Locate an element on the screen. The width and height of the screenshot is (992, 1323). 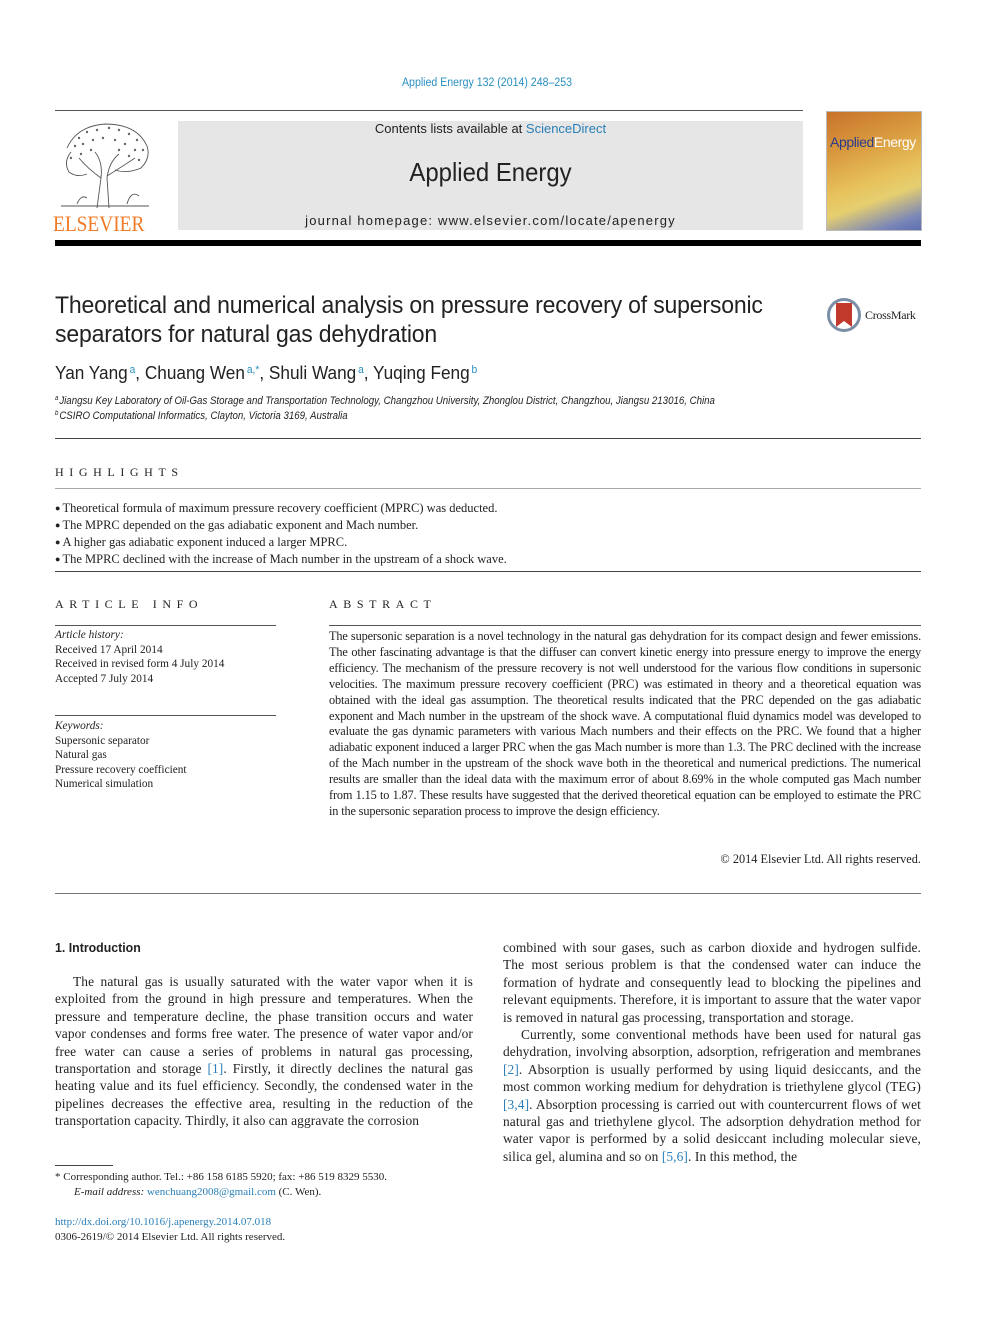
citation-link: [2] is located at coordinates (511, 1069).